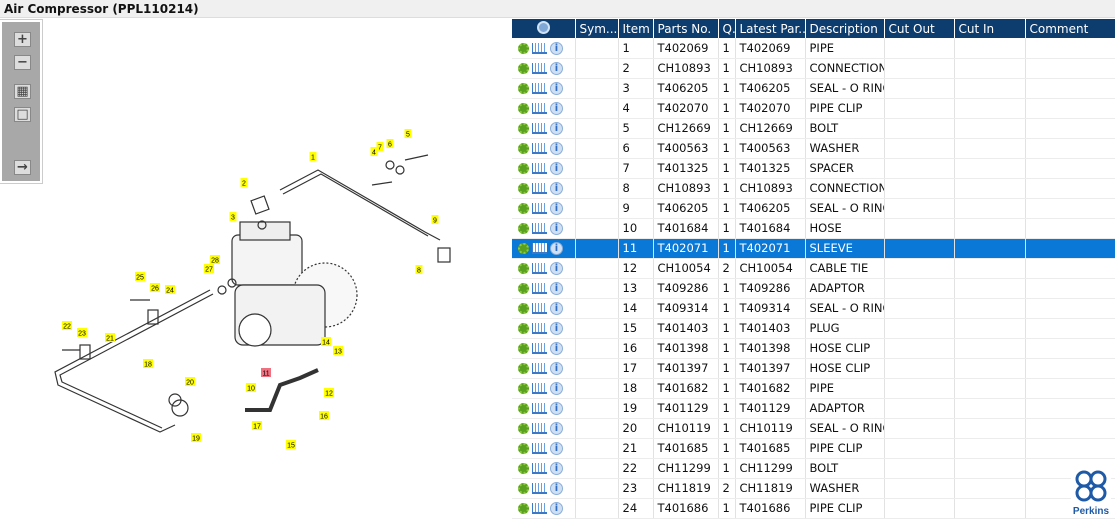  Describe the element at coordinates (82, 333) in the screenshot. I see `callout-23: 23` at that location.